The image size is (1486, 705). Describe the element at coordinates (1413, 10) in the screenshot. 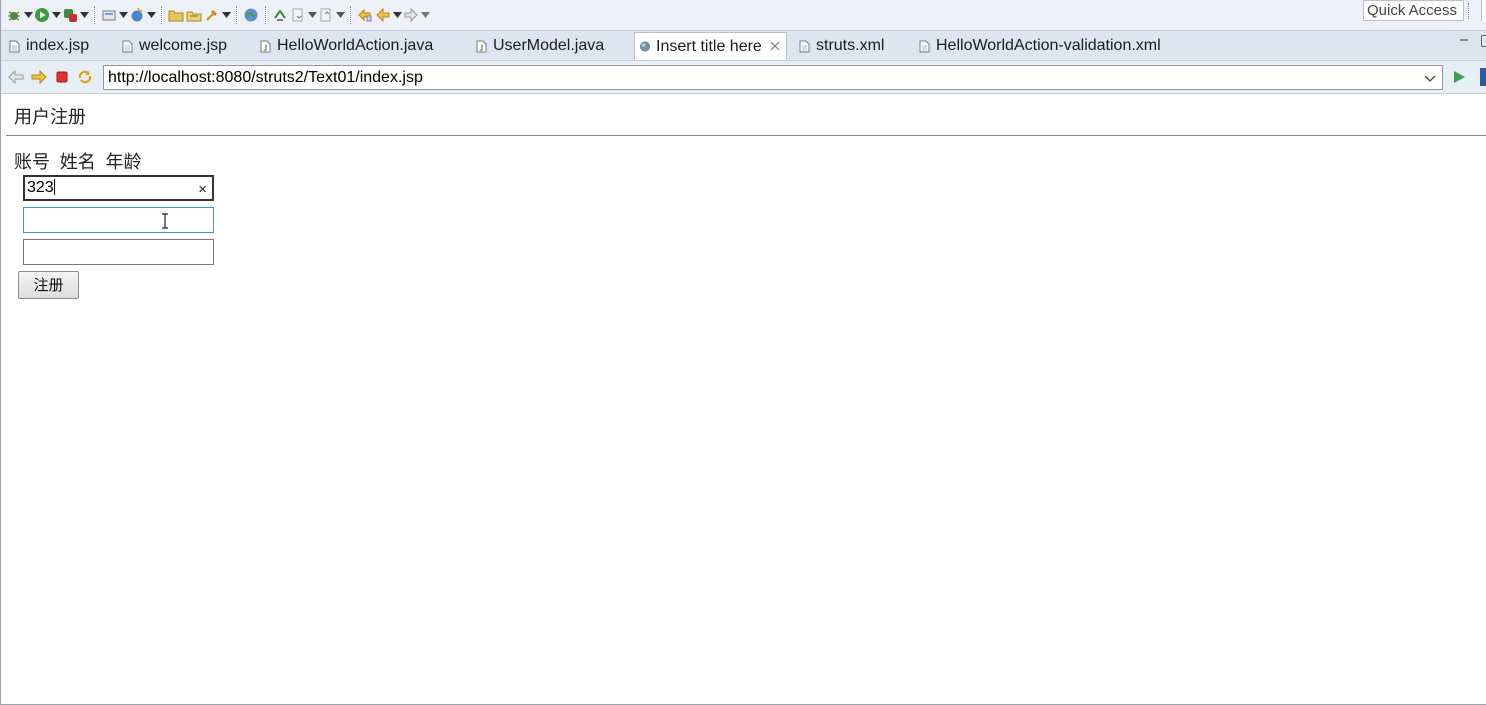

I see `quick-access-input: Quick Access` at that location.